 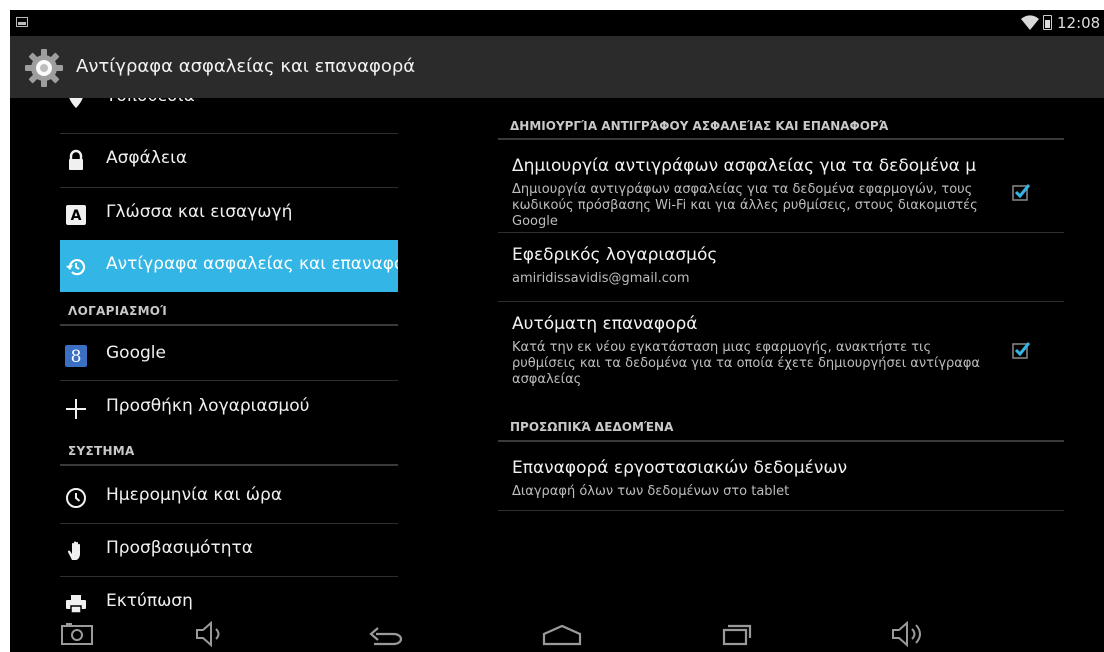 I want to click on sidebar-item-date-time: Ημερομηνία και ώρα, so click(x=229, y=497).